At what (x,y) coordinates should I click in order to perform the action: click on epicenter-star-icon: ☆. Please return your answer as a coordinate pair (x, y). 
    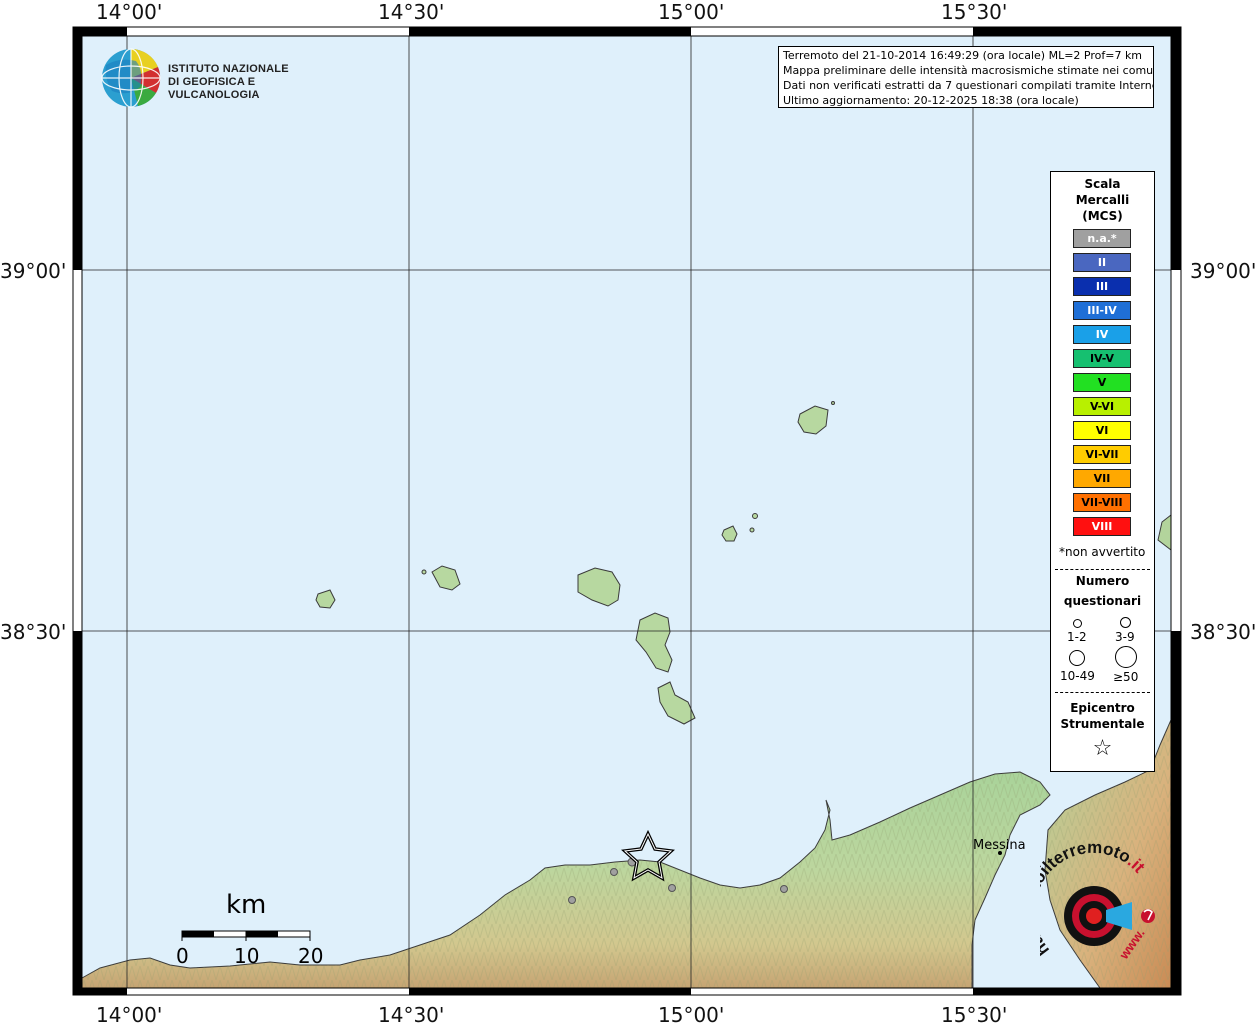
    Looking at the image, I should click on (1102, 748).